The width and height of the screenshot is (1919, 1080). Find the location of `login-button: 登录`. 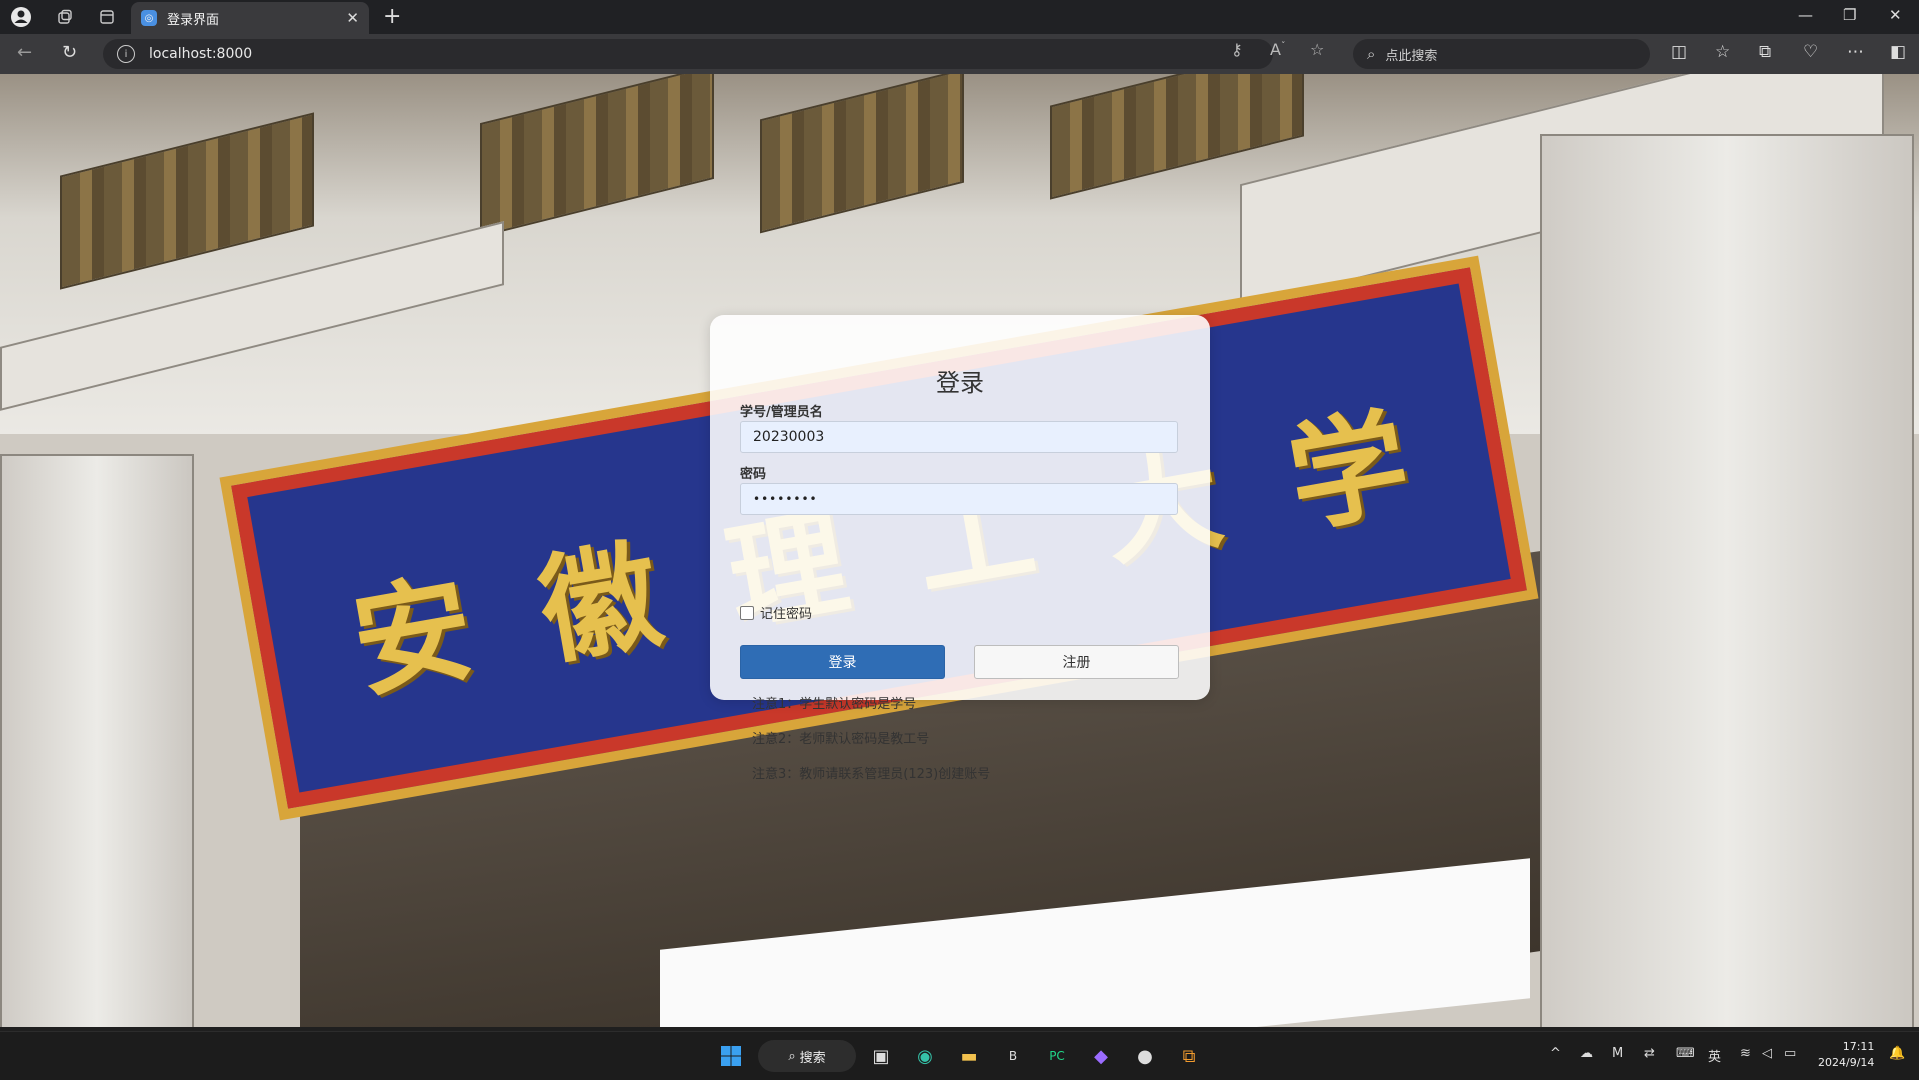

login-button: 登录 is located at coordinates (842, 662).